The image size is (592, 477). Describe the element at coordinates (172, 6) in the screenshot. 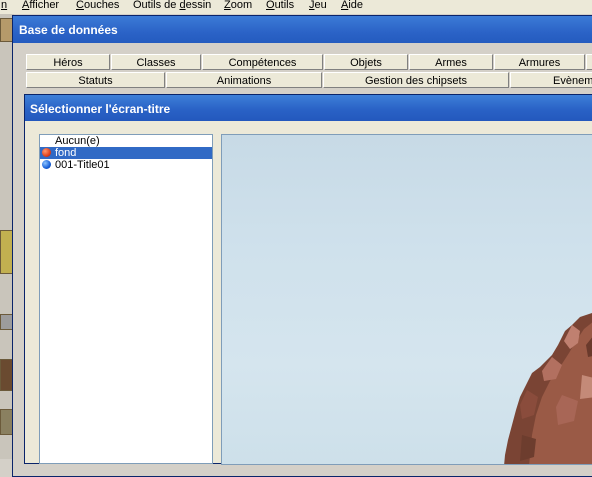

I see `menu-outils-de-dessin: Outils de dessin` at that location.